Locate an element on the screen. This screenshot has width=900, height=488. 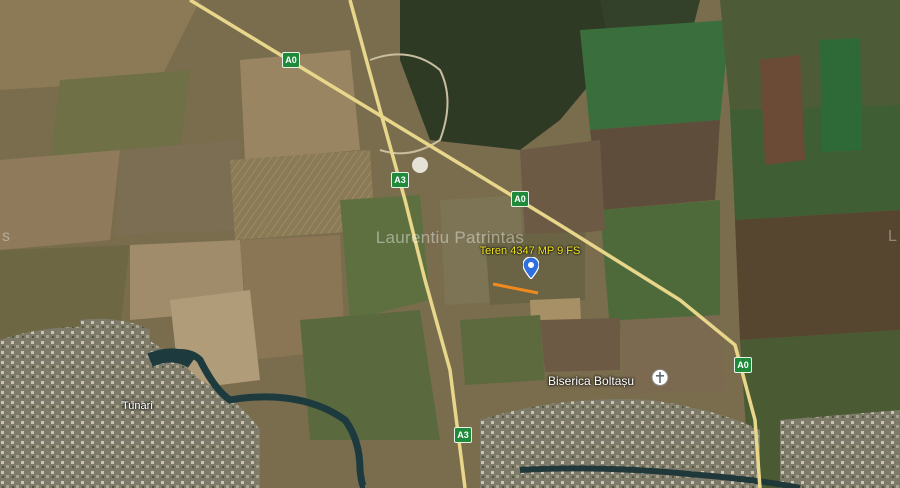
edge-watermark-left: s is located at coordinates (6, 236).